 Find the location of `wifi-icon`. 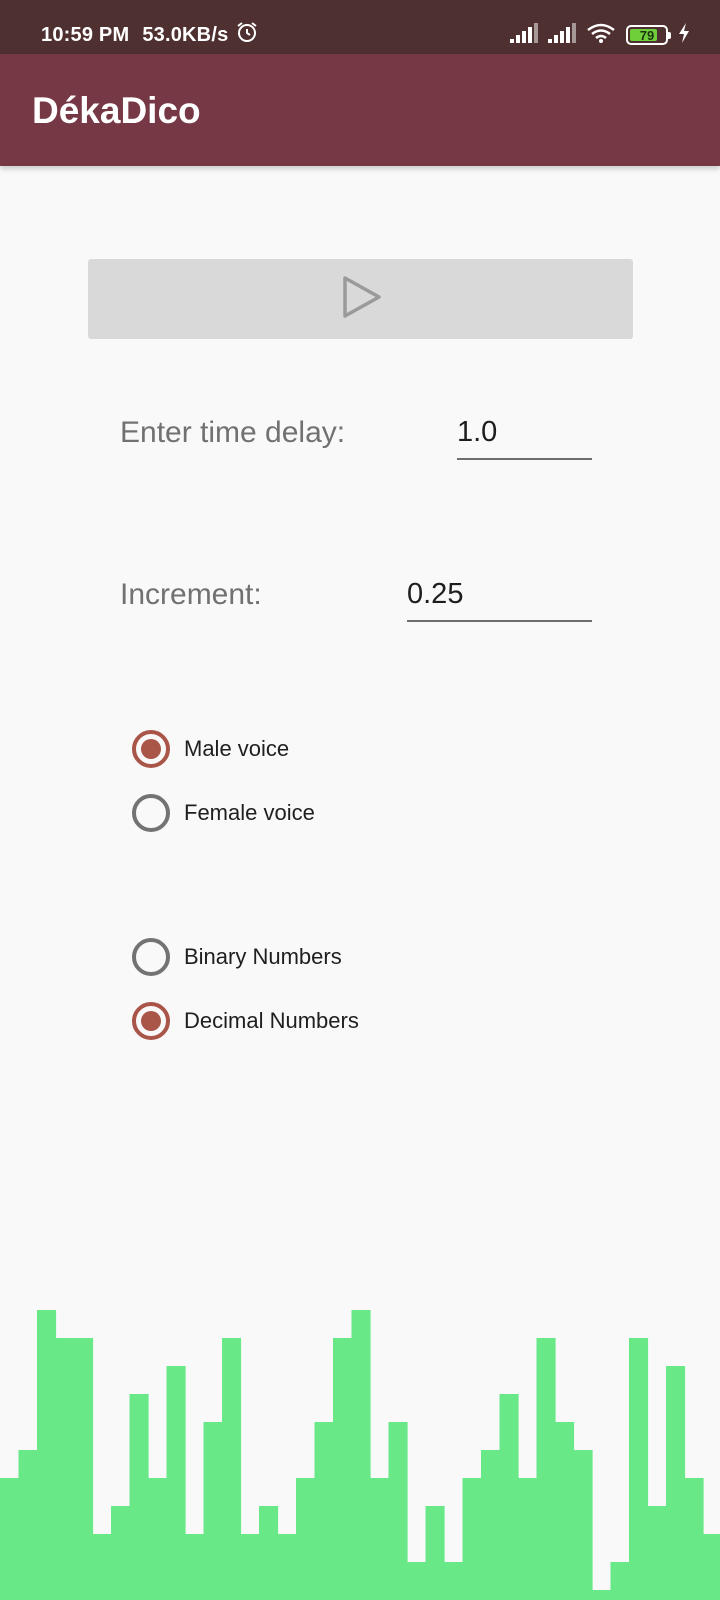

wifi-icon is located at coordinates (601, 35).